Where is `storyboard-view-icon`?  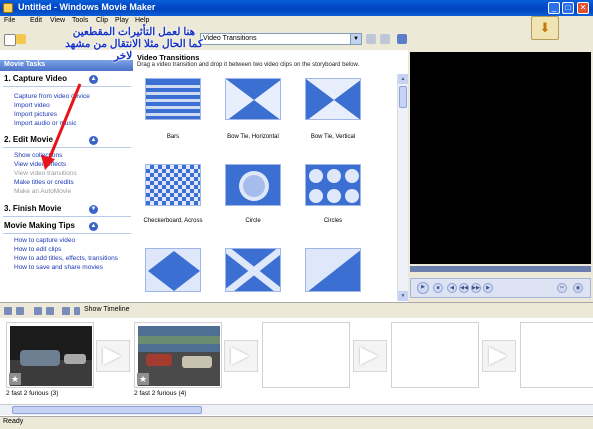
storyboard-view-icon is located at coordinates (8, 311).